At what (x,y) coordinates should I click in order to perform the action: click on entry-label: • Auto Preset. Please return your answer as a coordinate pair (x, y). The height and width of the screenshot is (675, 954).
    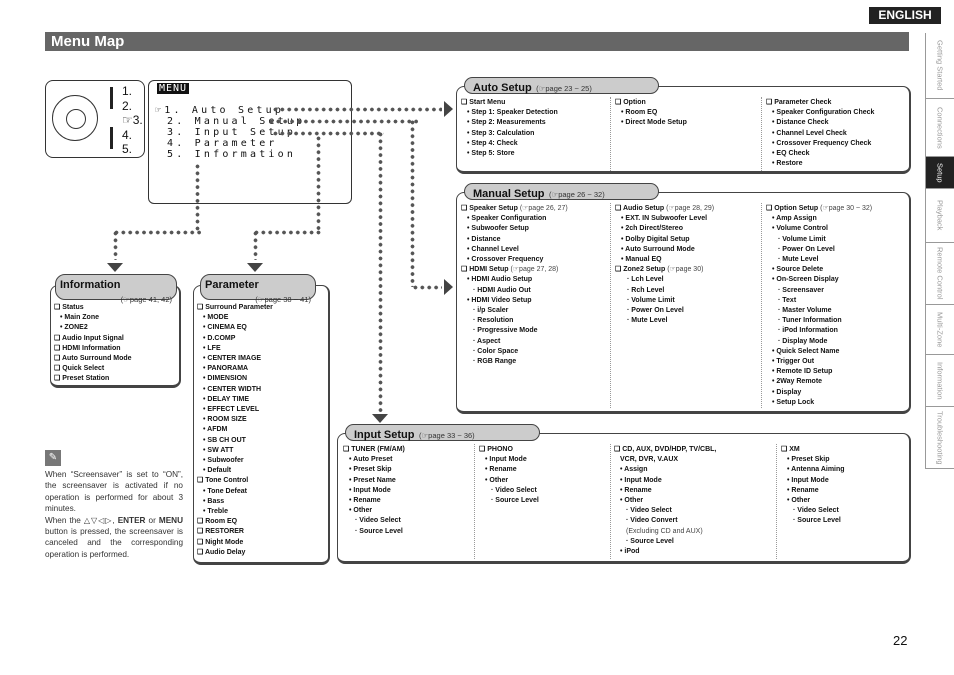
    Looking at the image, I should click on (371, 460).